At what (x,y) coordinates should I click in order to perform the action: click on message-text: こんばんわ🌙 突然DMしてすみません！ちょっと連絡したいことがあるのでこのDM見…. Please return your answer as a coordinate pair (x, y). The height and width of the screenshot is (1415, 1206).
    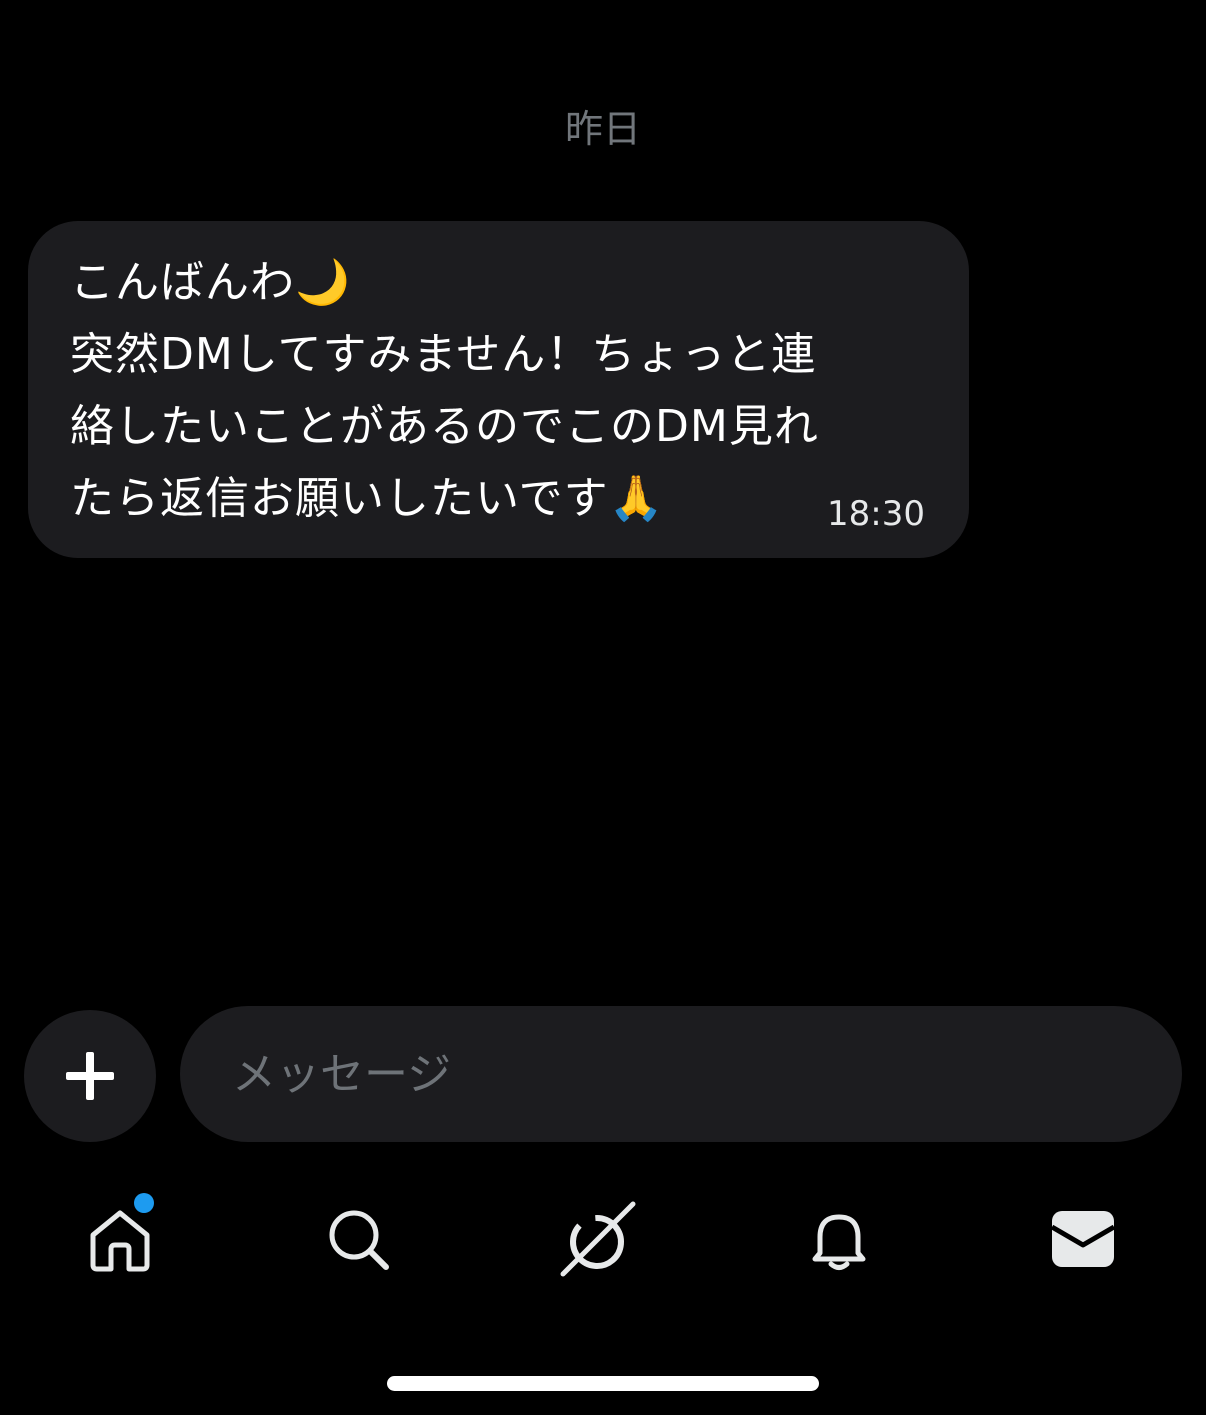
    Looking at the image, I should click on (444, 390).